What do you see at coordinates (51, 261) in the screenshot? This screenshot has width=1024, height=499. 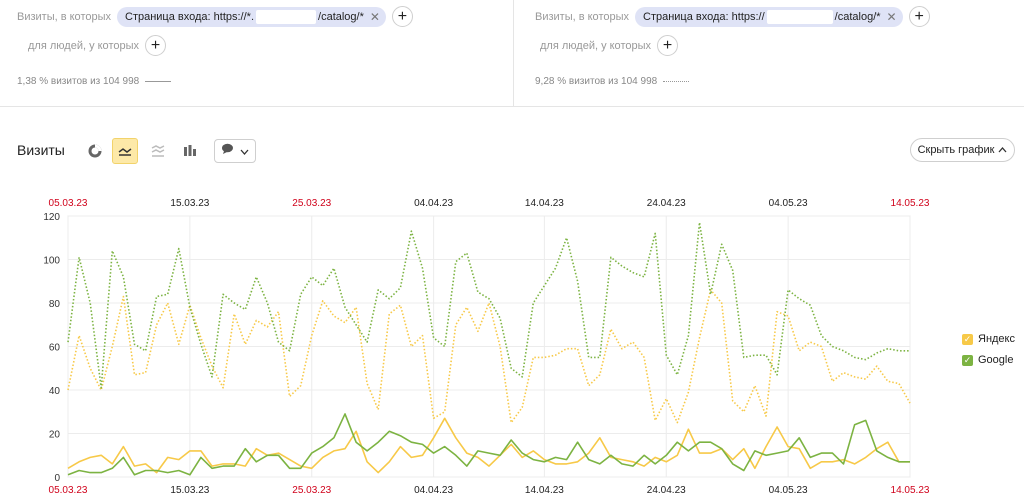 I see `y-tick-label: 100` at bounding box center [51, 261].